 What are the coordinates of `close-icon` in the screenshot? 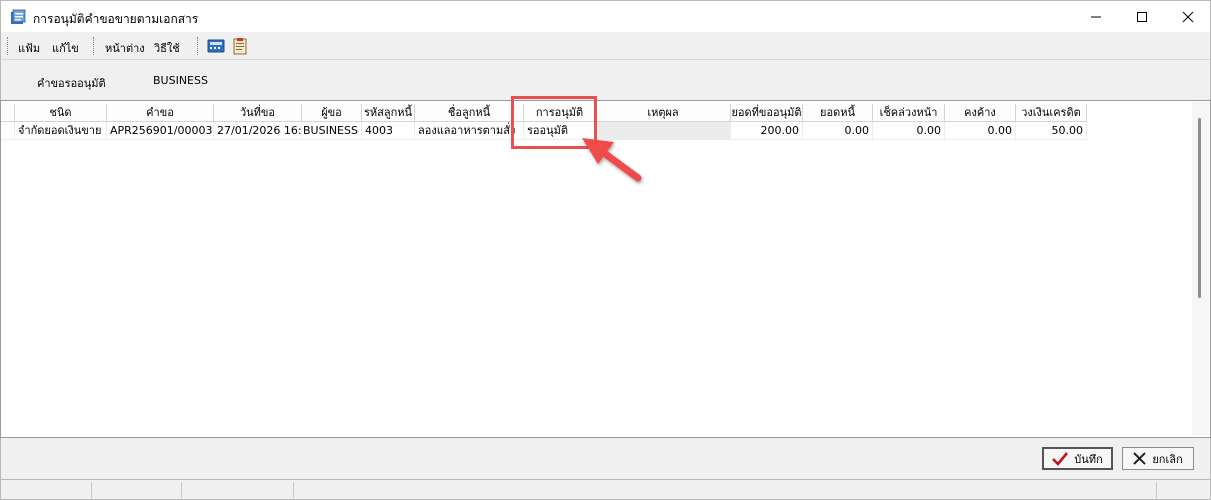 It's located at (1188, 17).